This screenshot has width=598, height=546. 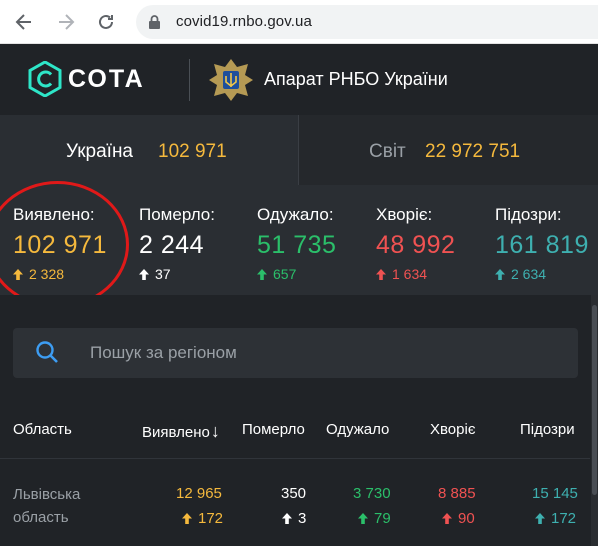 What do you see at coordinates (594, 400) in the screenshot?
I see `scrollbar-thumb` at bounding box center [594, 400].